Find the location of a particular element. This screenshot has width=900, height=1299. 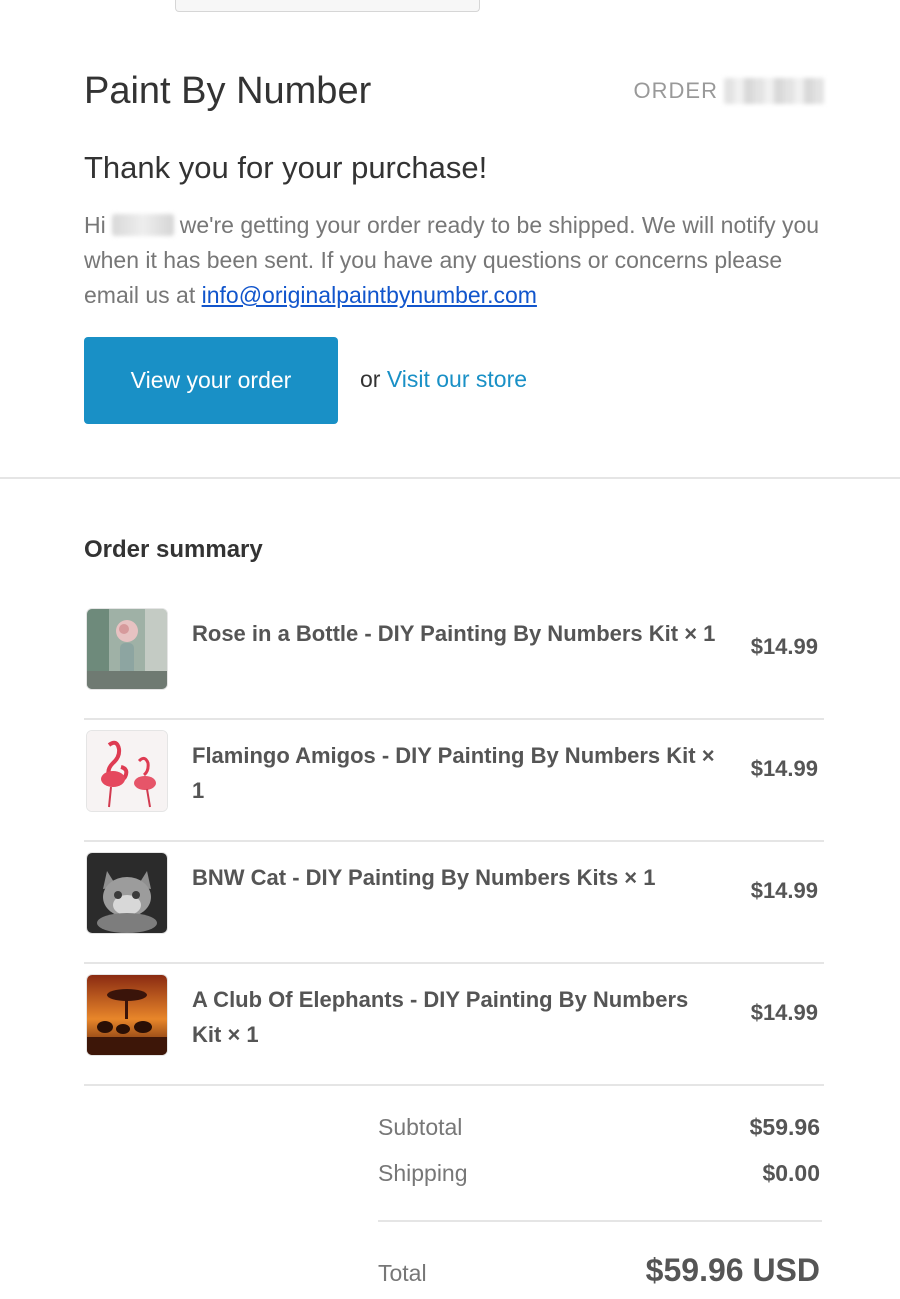

customer-name-redacted is located at coordinates (142, 225).